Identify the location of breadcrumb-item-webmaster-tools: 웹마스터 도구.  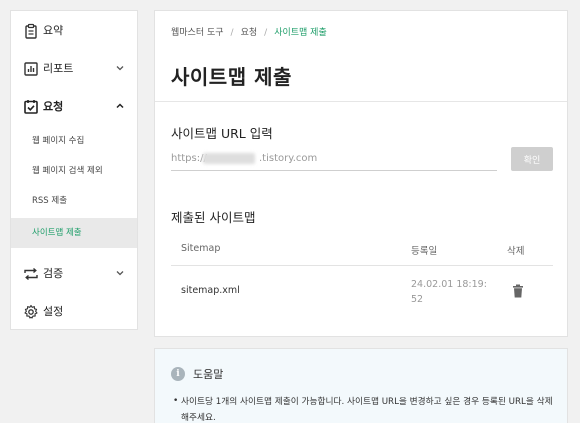
(197, 33).